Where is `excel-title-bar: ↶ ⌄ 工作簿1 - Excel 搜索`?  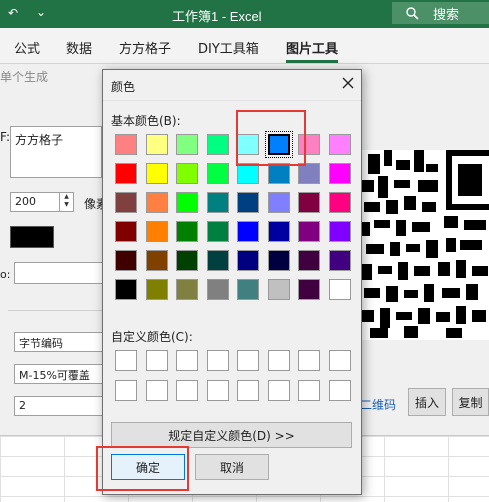 excel-title-bar: ↶ ⌄ 工作簿1 - Excel 搜索 is located at coordinates (244, 14).